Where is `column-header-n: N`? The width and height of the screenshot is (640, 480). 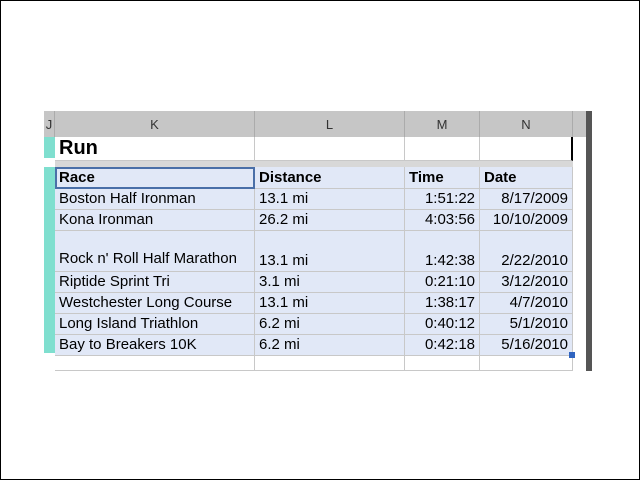
column-header-n: N is located at coordinates (526, 124).